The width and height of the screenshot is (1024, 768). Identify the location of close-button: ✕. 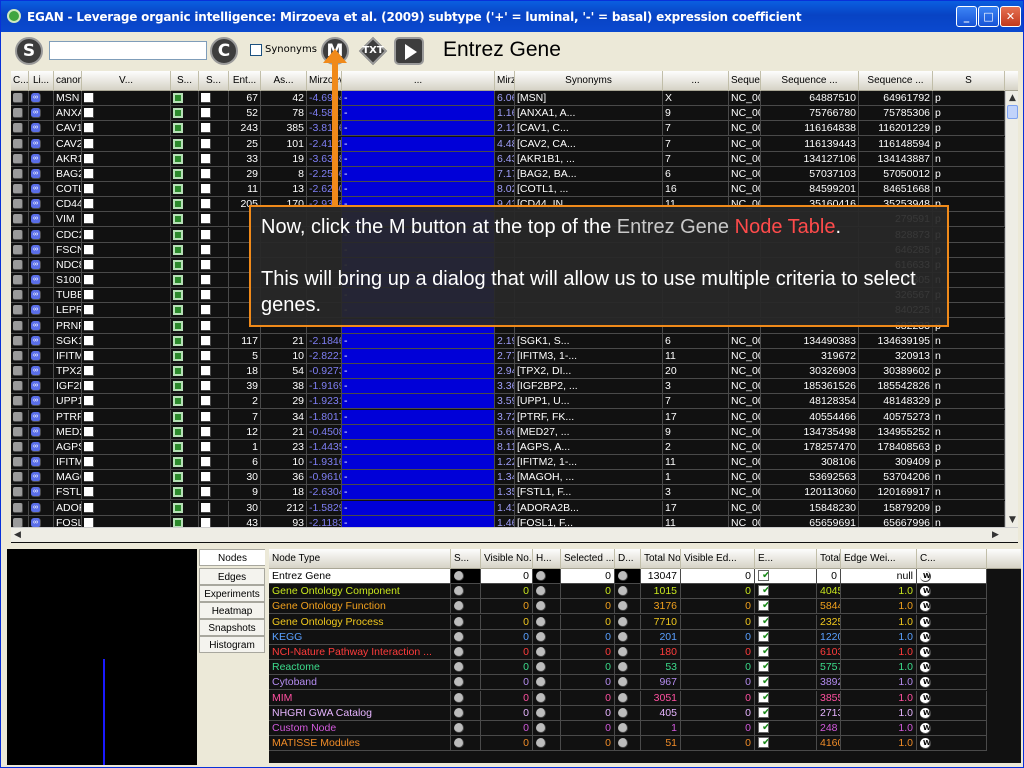
(1010, 16).